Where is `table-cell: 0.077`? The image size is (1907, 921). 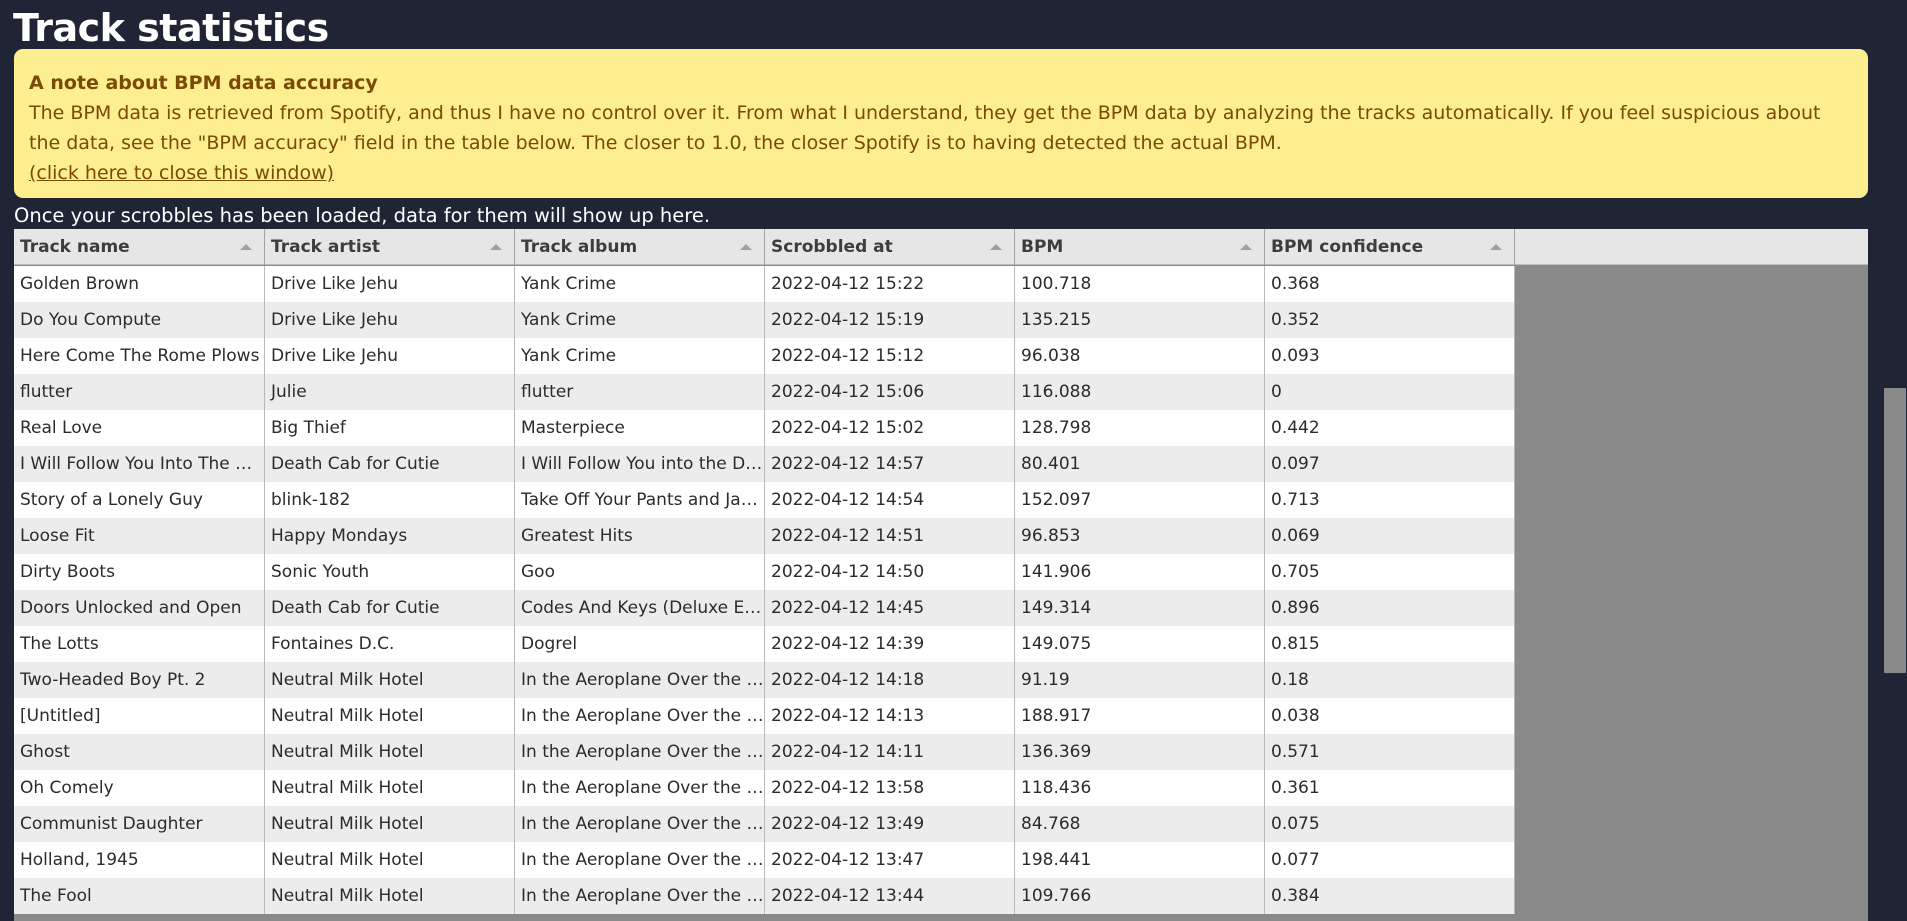 table-cell: 0.077 is located at coordinates (1390, 860).